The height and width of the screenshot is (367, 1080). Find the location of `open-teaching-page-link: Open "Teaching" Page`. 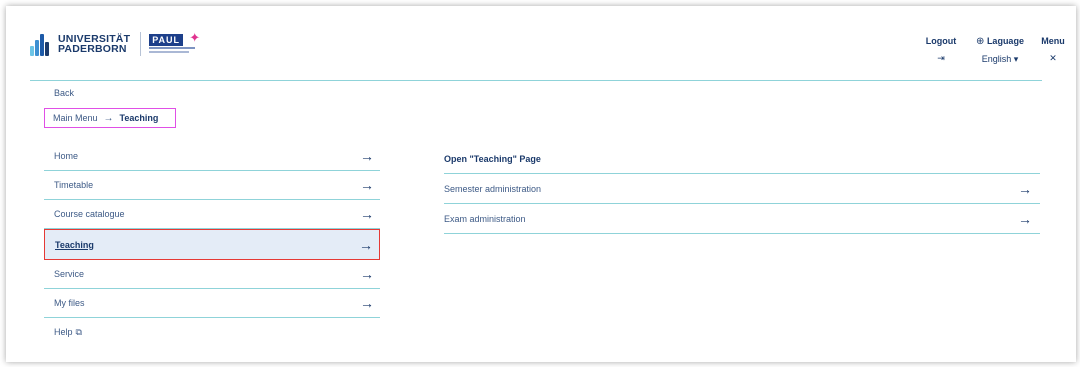

open-teaching-page-link: Open "Teaching" Page is located at coordinates (742, 159).